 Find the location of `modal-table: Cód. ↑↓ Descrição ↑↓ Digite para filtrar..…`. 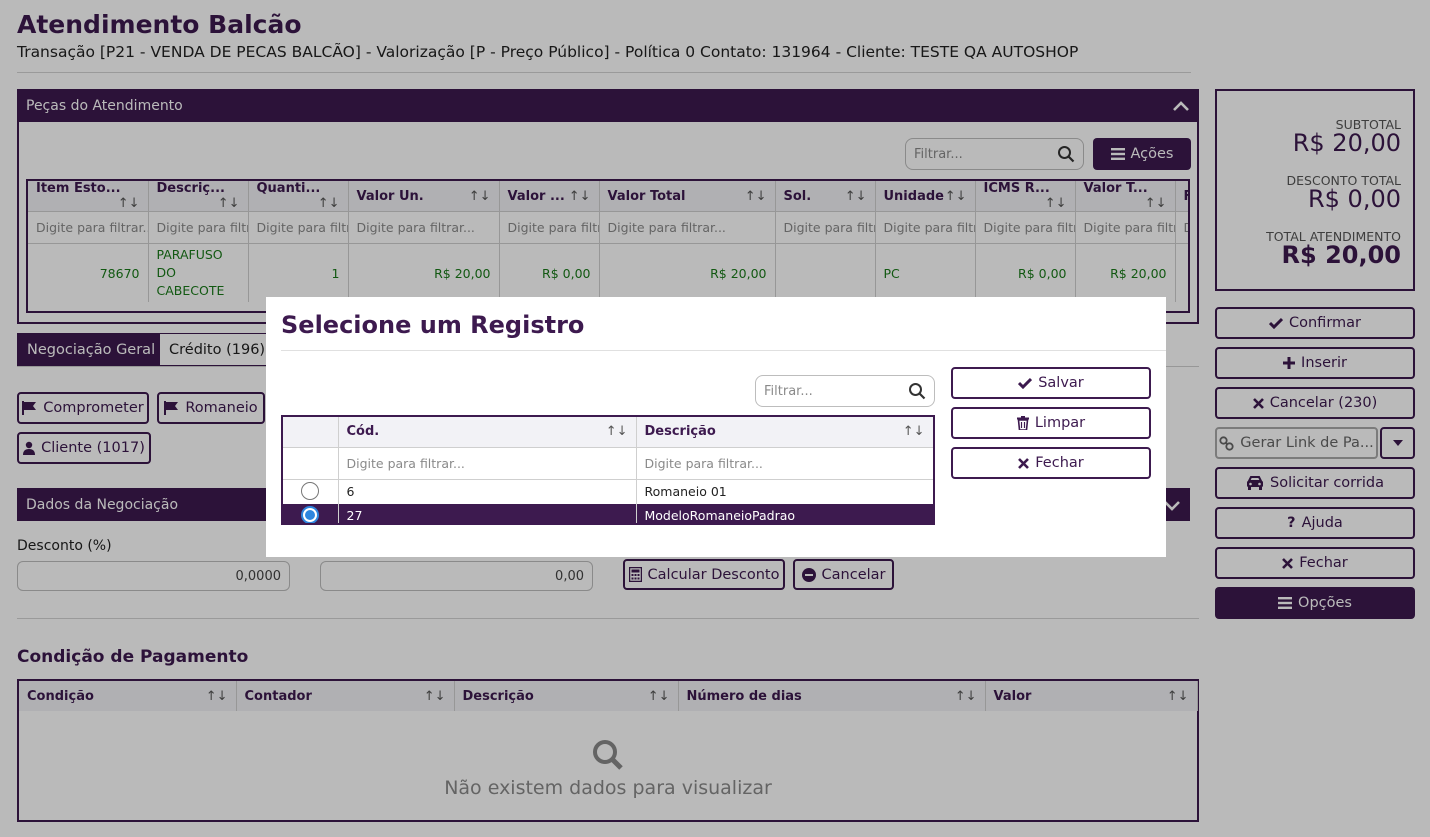

modal-table: Cód. ↑↓ Descrição ↑↓ Digite para filtrar..… is located at coordinates (608, 470).